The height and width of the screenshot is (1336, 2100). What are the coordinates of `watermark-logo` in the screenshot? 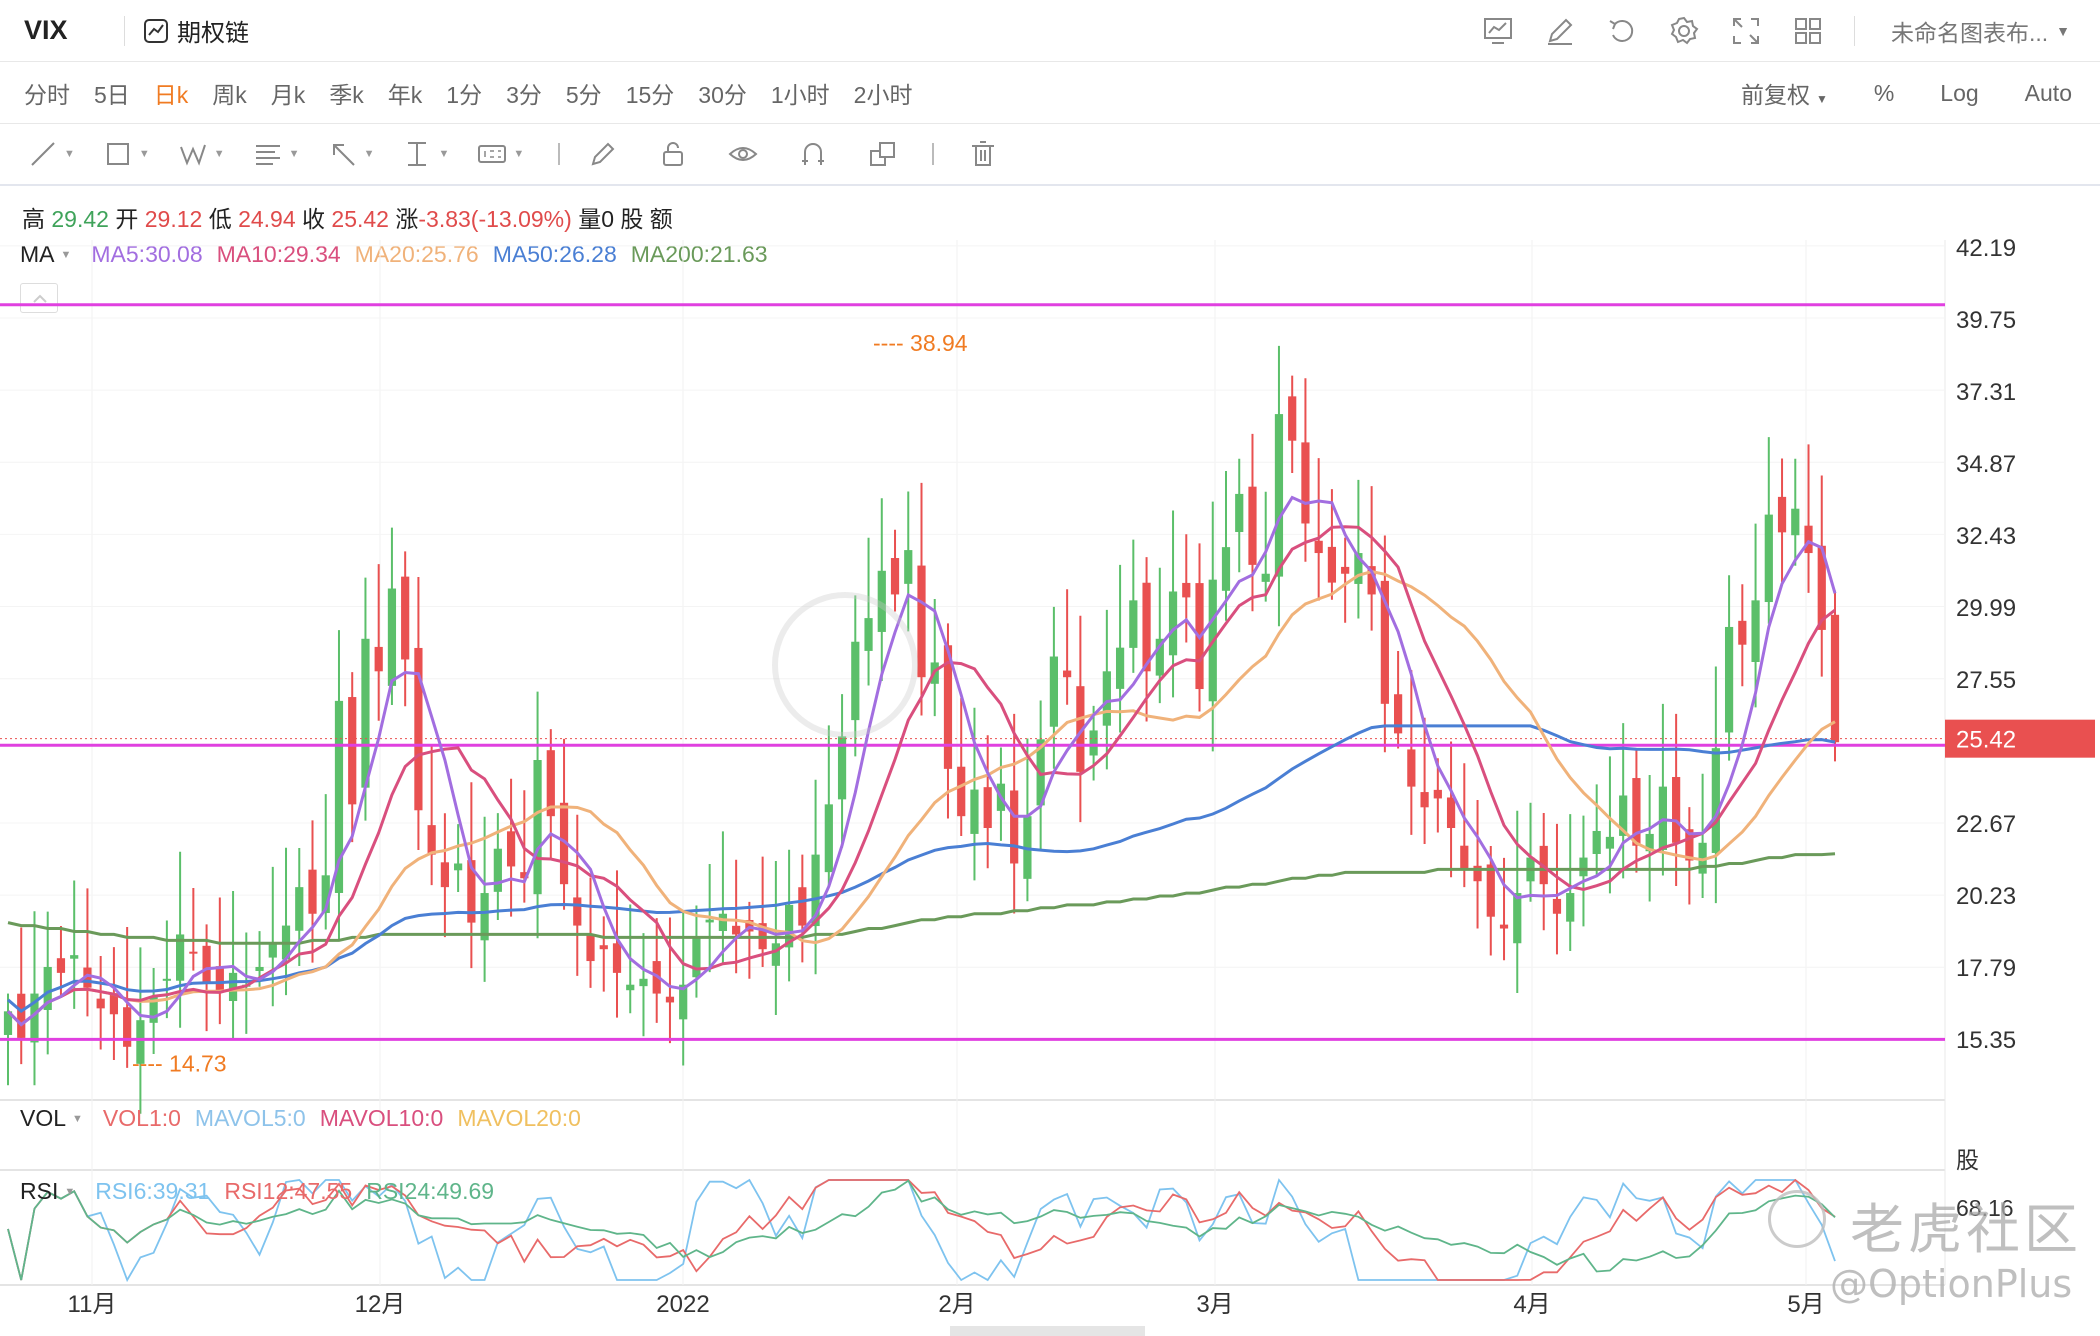 It's located at (1797, 1219).